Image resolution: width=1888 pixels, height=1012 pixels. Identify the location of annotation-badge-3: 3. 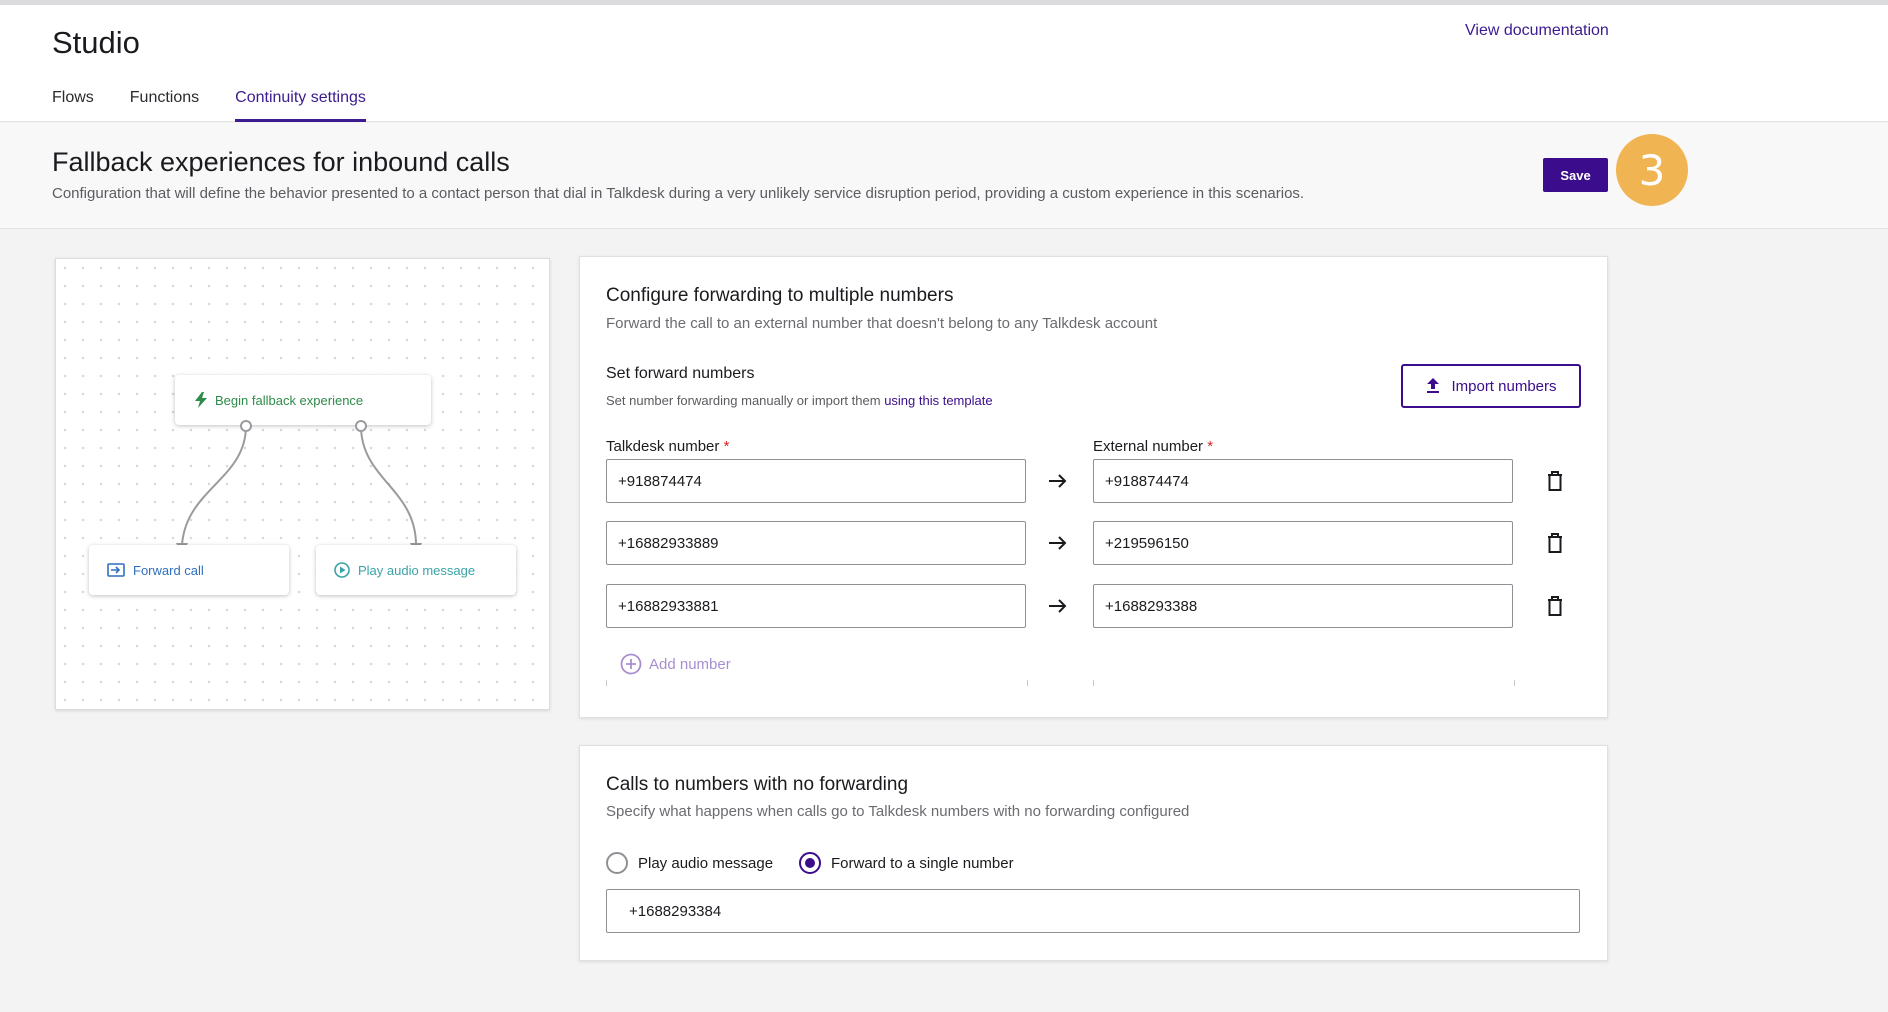
(1652, 170).